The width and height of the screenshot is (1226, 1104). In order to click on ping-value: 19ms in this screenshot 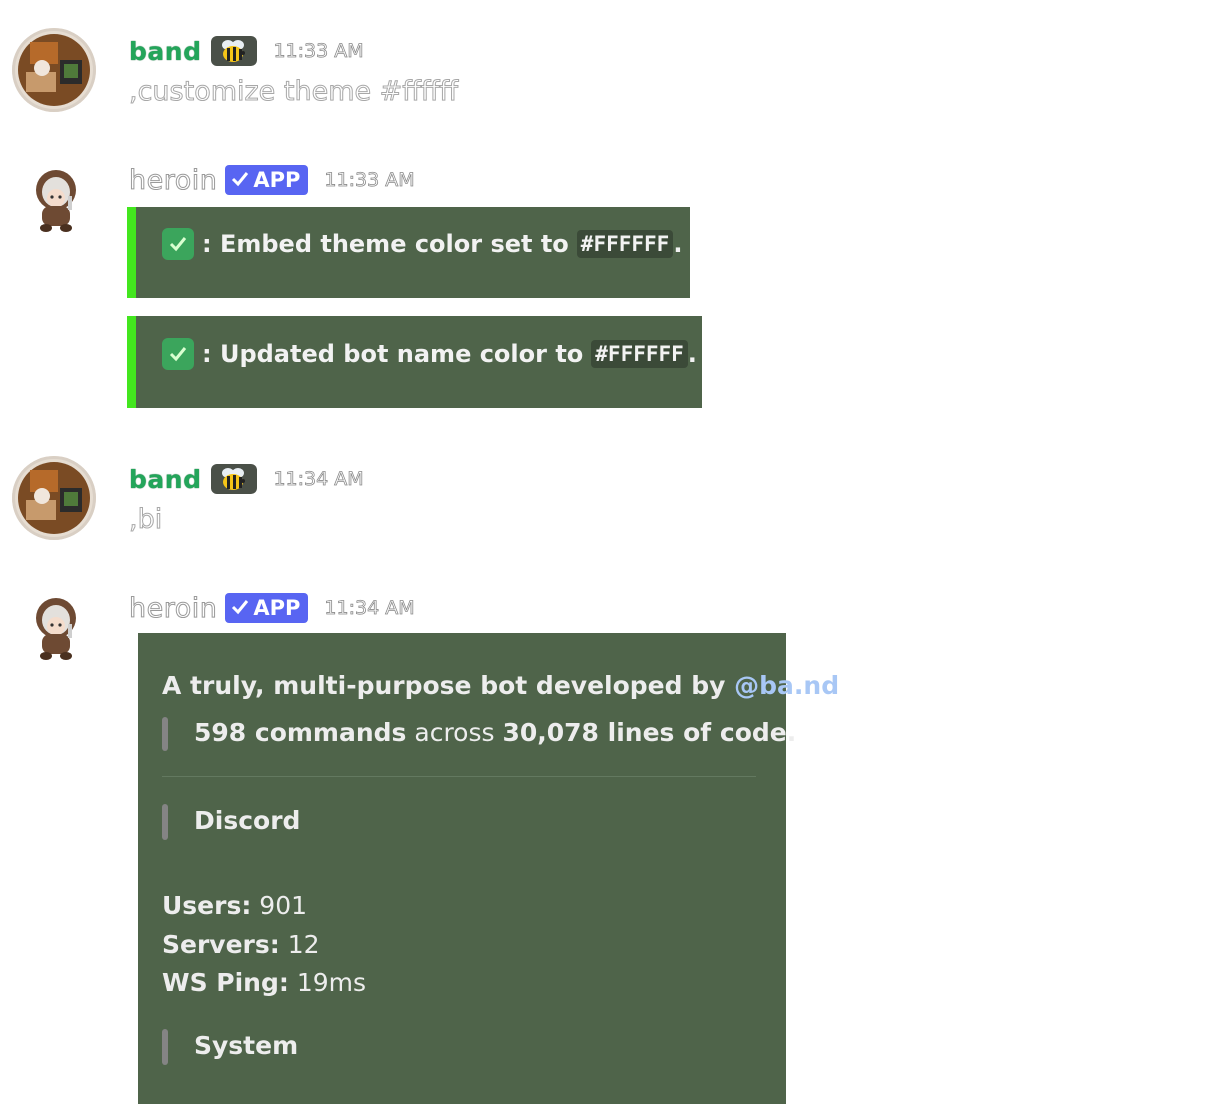, I will do `click(331, 982)`.